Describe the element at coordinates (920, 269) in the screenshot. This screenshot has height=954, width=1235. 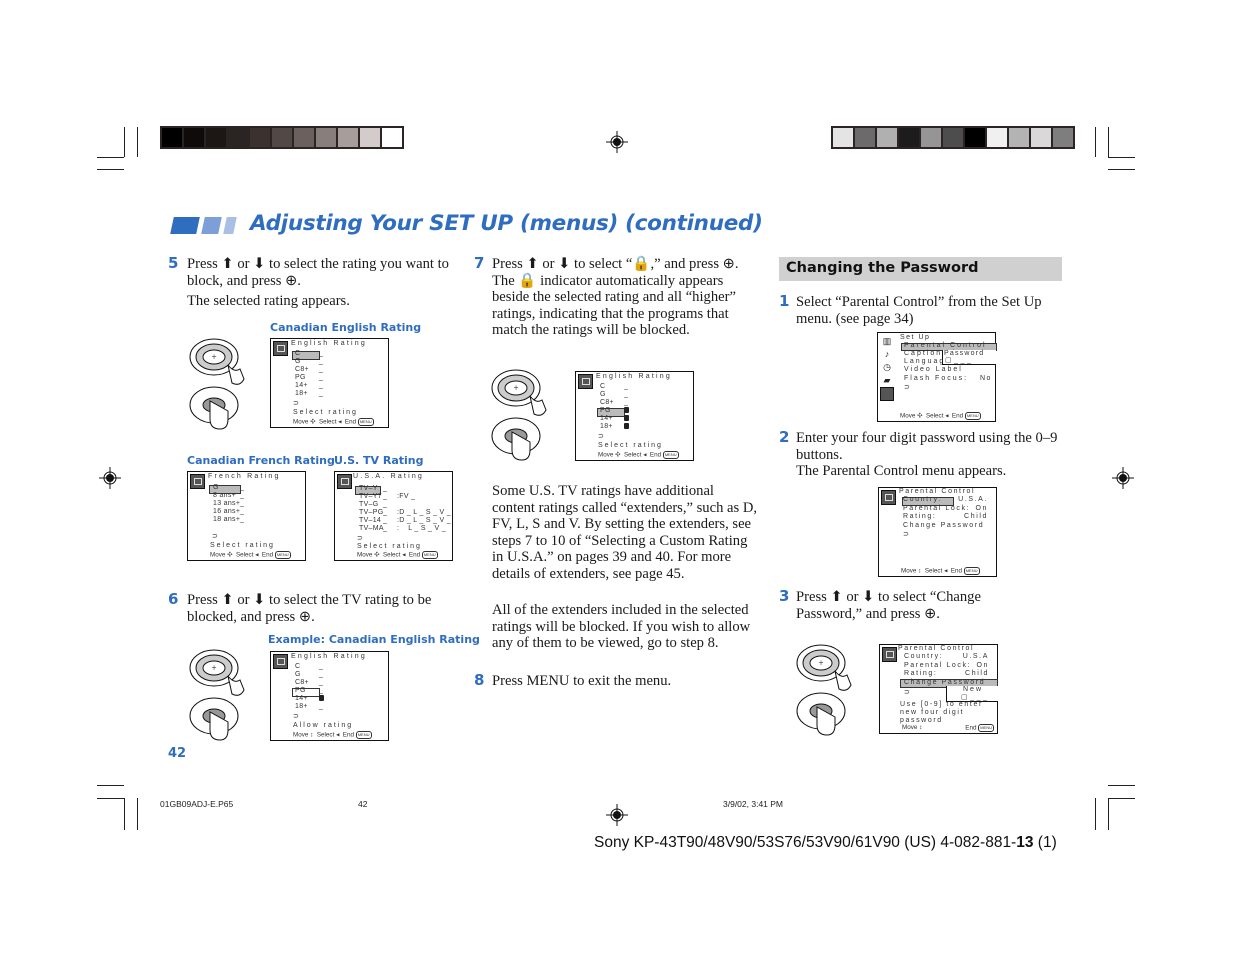
I see `section-header: Changing the Password` at that location.